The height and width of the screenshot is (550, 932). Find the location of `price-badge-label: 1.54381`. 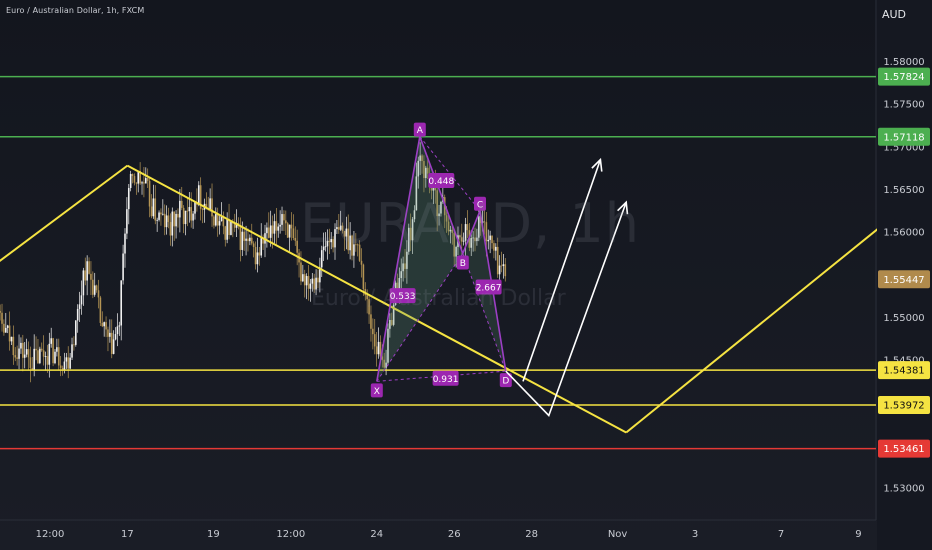

price-badge-label: 1.54381 is located at coordinates (903, 371).